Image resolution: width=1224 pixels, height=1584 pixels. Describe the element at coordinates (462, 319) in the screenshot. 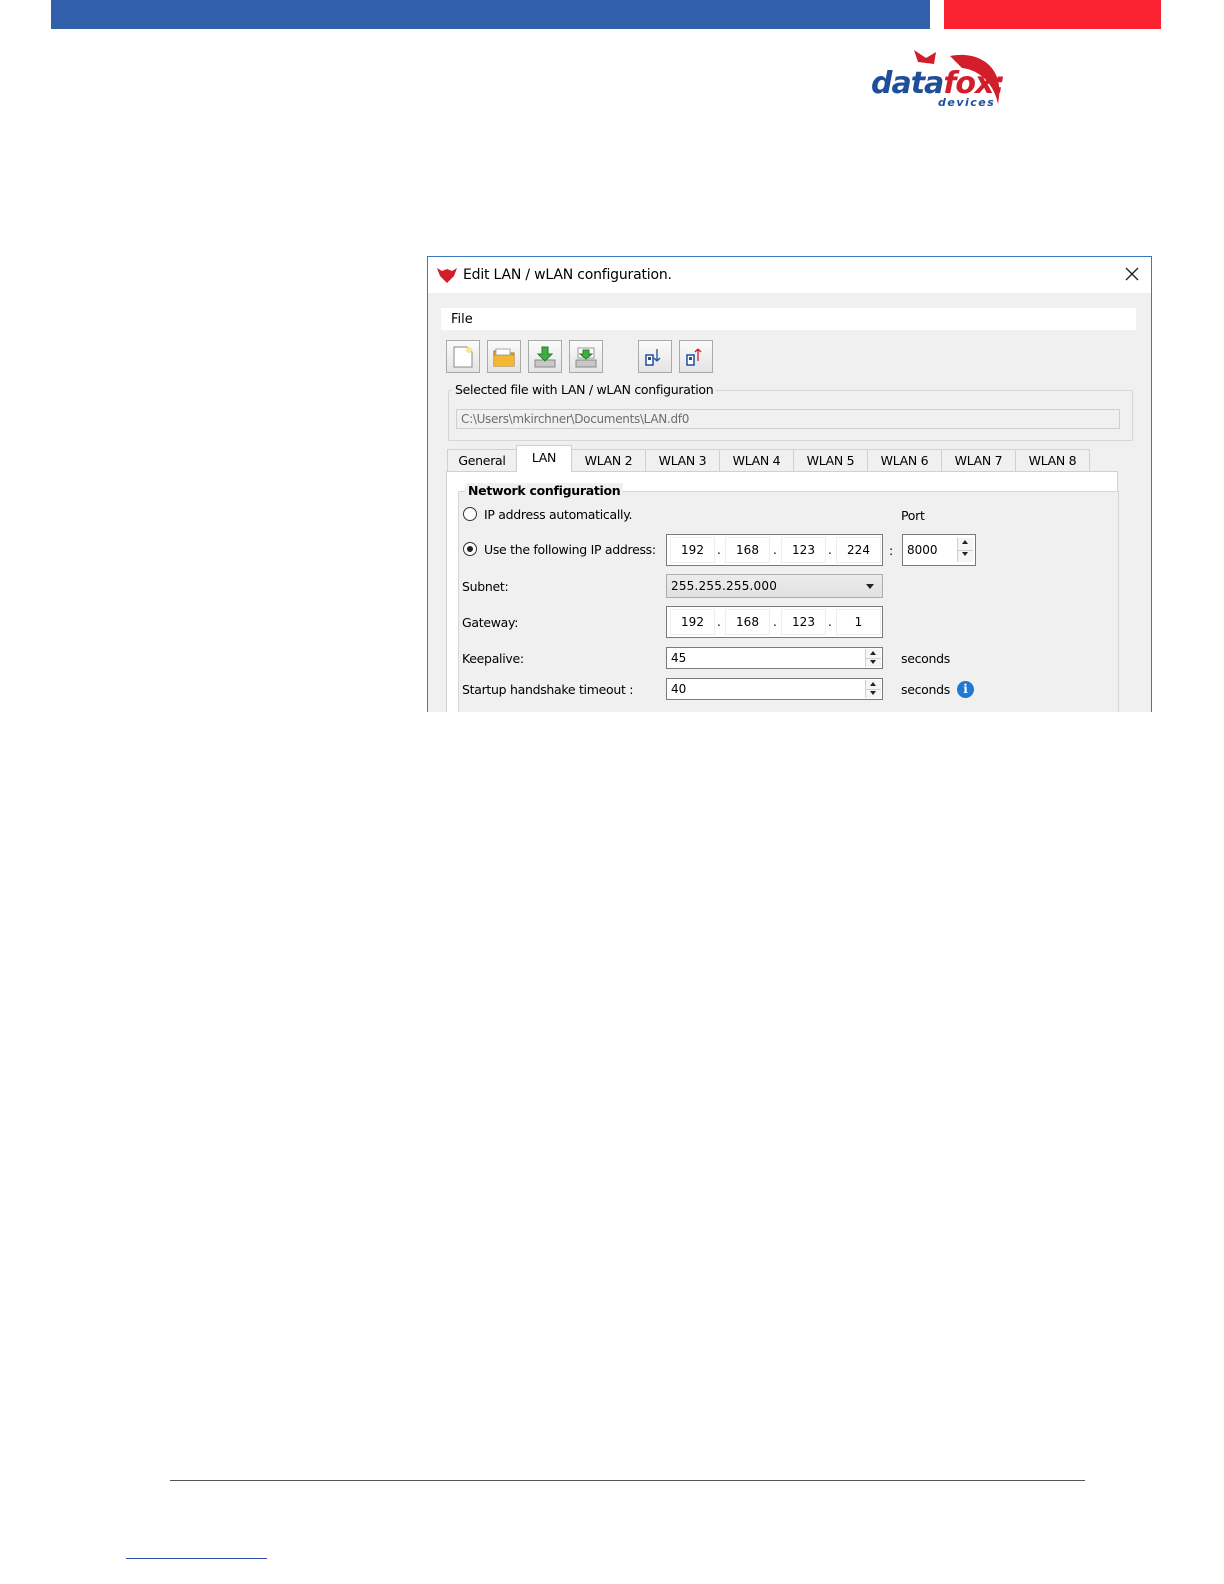

I see `menu-file: File` at that location.